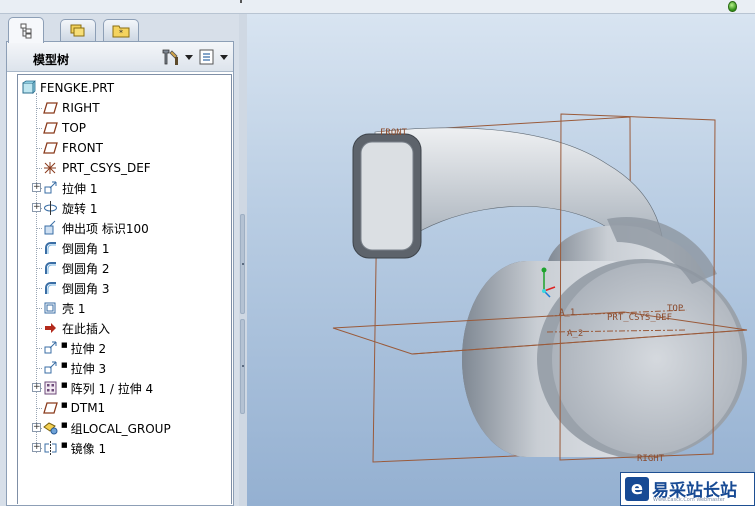 This screenshot has height=506, width=755. I want to click on model-tree-icon, so click(26, 30).